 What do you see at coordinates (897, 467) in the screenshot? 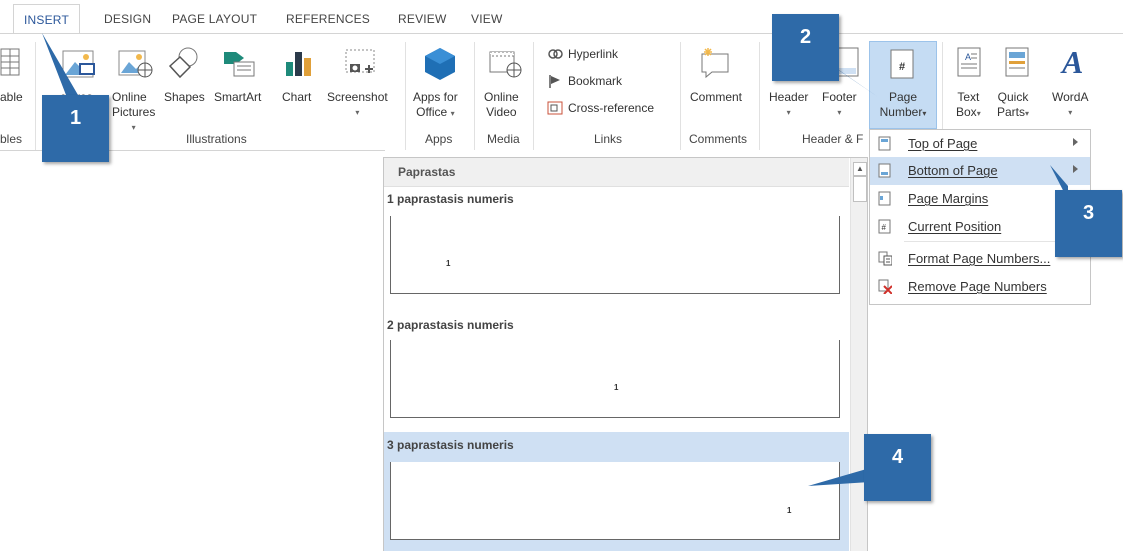
I see `callout-badge-4: 4` at bounding box center [897, 467].